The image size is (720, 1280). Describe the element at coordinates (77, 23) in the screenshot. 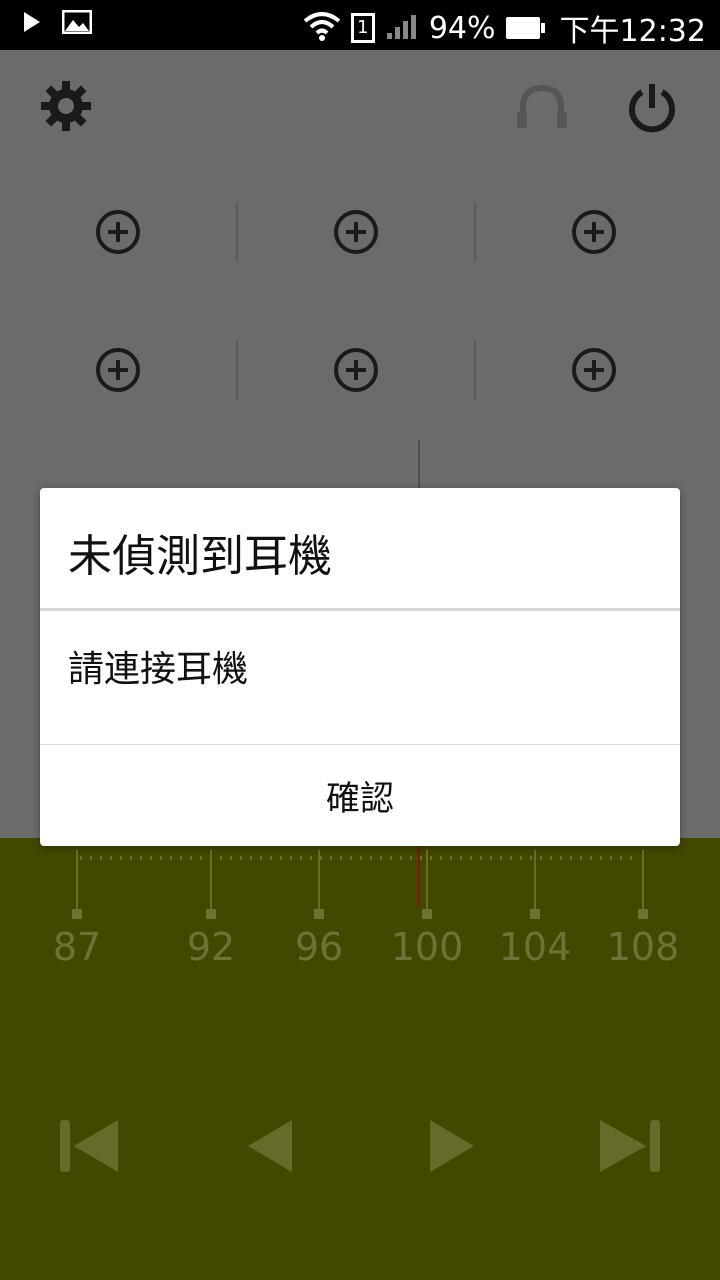

I see `image-icon` at that location.